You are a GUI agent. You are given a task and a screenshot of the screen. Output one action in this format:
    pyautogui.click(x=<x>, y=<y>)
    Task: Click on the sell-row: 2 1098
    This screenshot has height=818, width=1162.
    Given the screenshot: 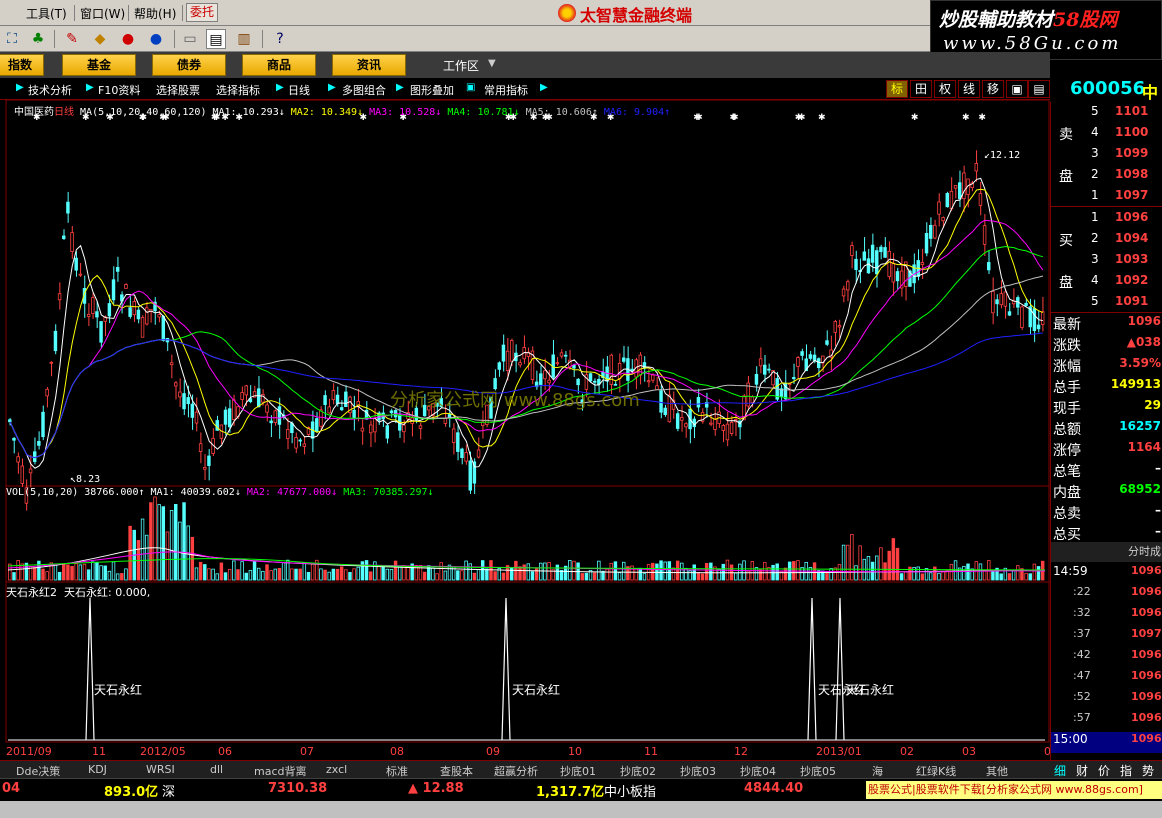 What is the action you would take?
    pyautogui.click(x=1106, y=177)
    